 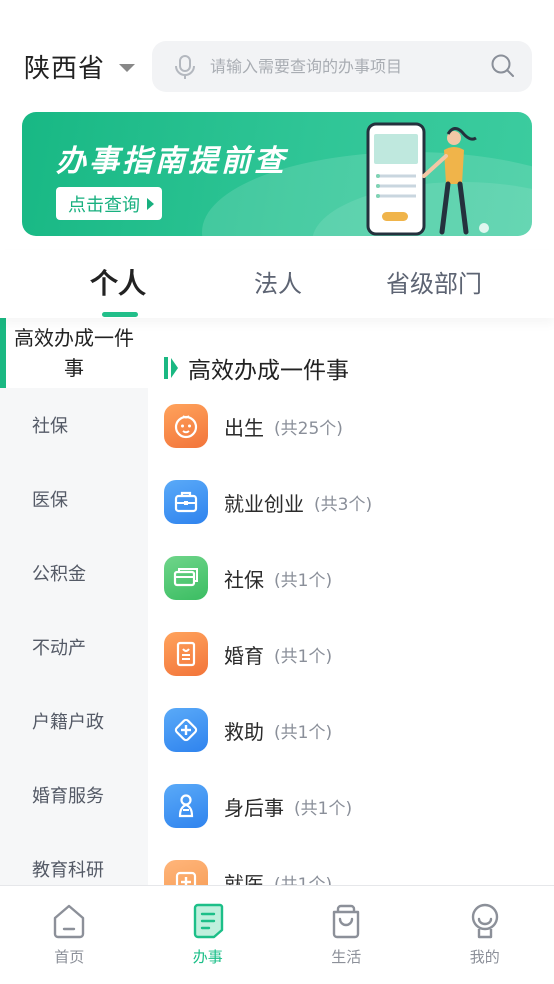 What do you see at coordinates (74, 858) in the screenshot?
I see `sidebar-item-education: 教育科研` at bounding box center [74, 858].